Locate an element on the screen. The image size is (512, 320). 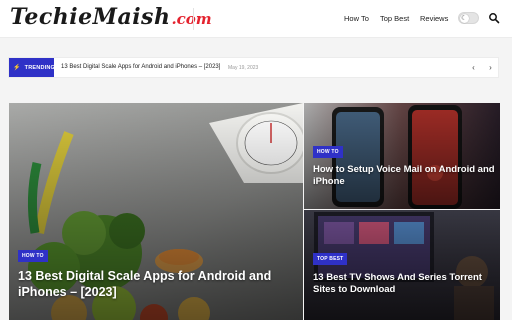
category-badge: TOP BEST is located at coordinates (330, 259).